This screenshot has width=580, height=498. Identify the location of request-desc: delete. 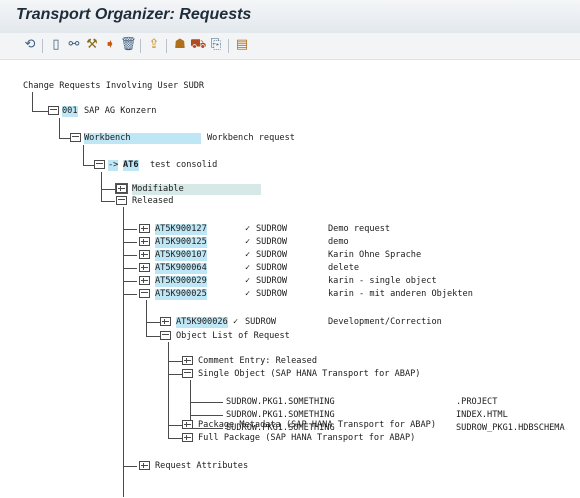
(344, 268).